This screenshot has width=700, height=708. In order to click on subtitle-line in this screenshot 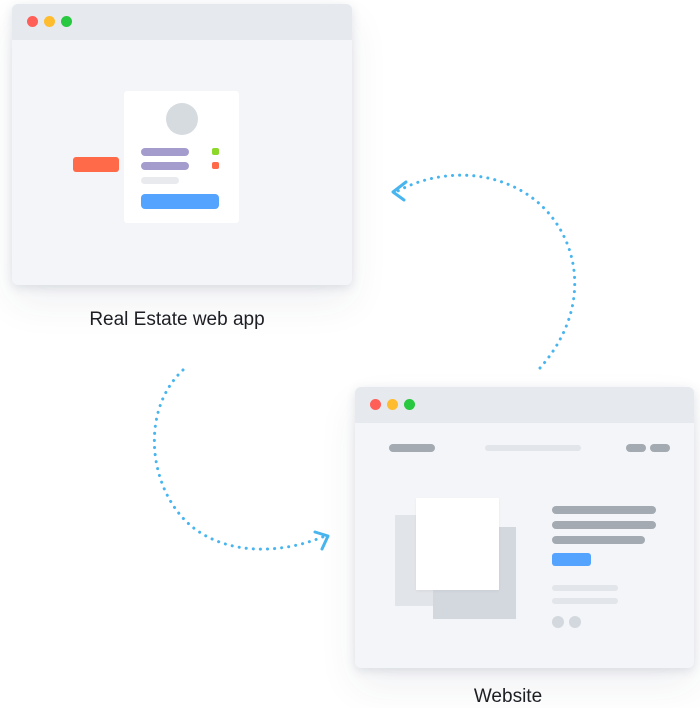, I will do `click(165, 166)`.